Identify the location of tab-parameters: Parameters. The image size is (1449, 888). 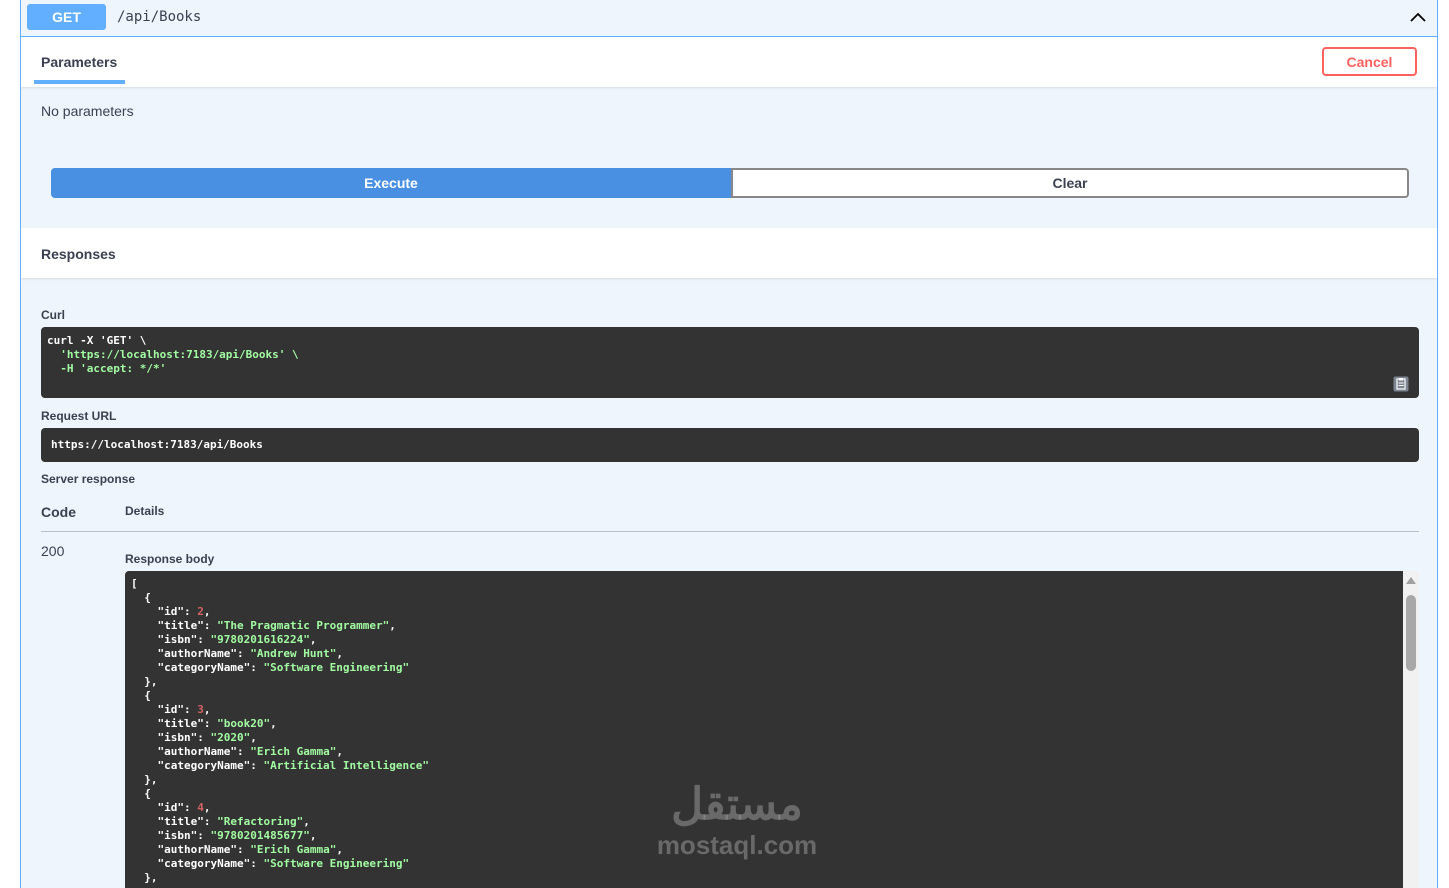
(79, 62).